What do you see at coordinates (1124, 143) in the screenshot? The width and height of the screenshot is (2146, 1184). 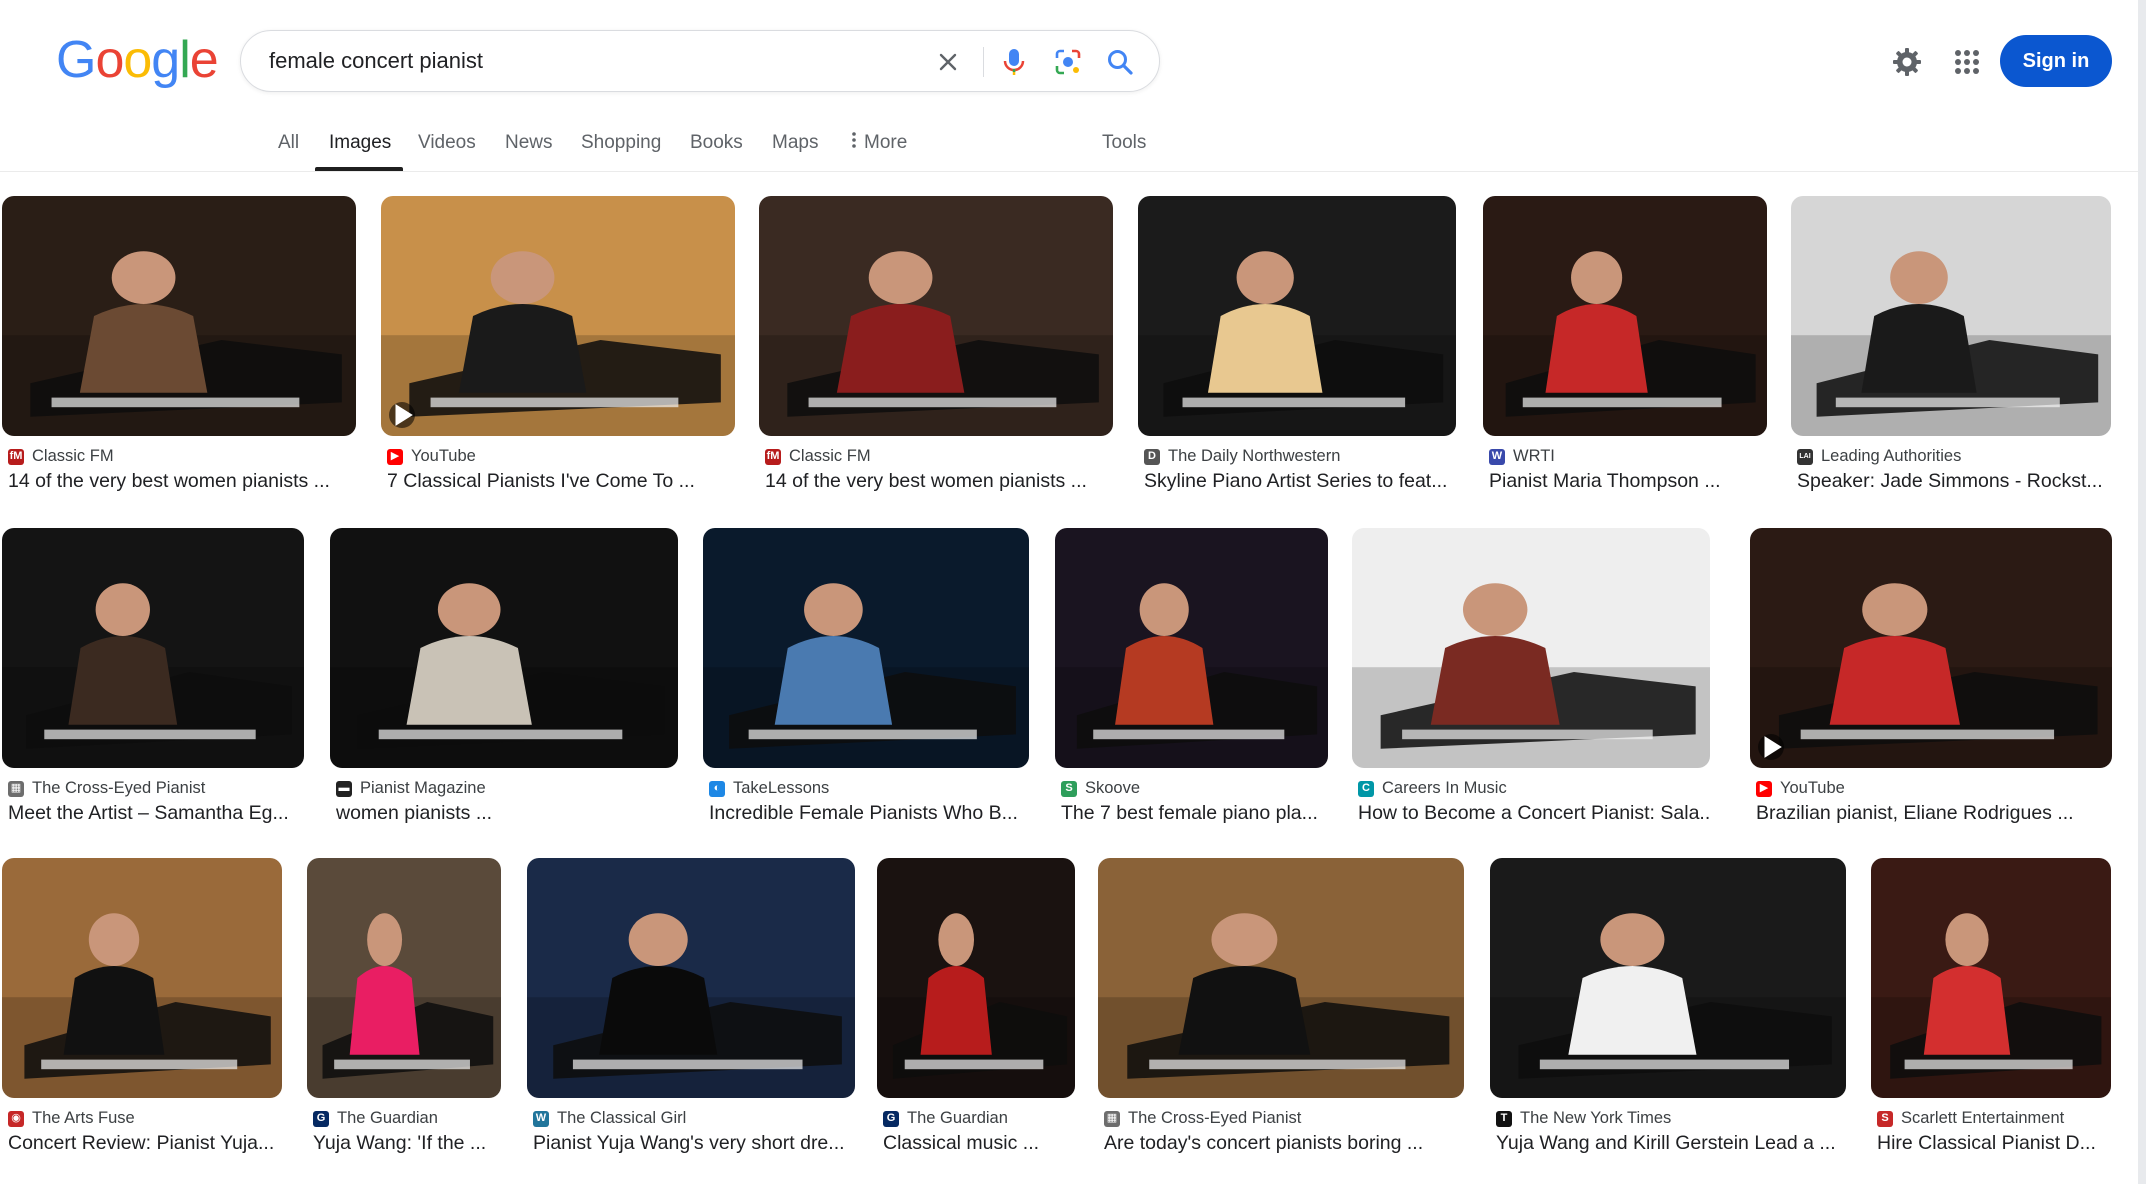 I see `tab-tools: Tools` at bounding box center [1124, 143].